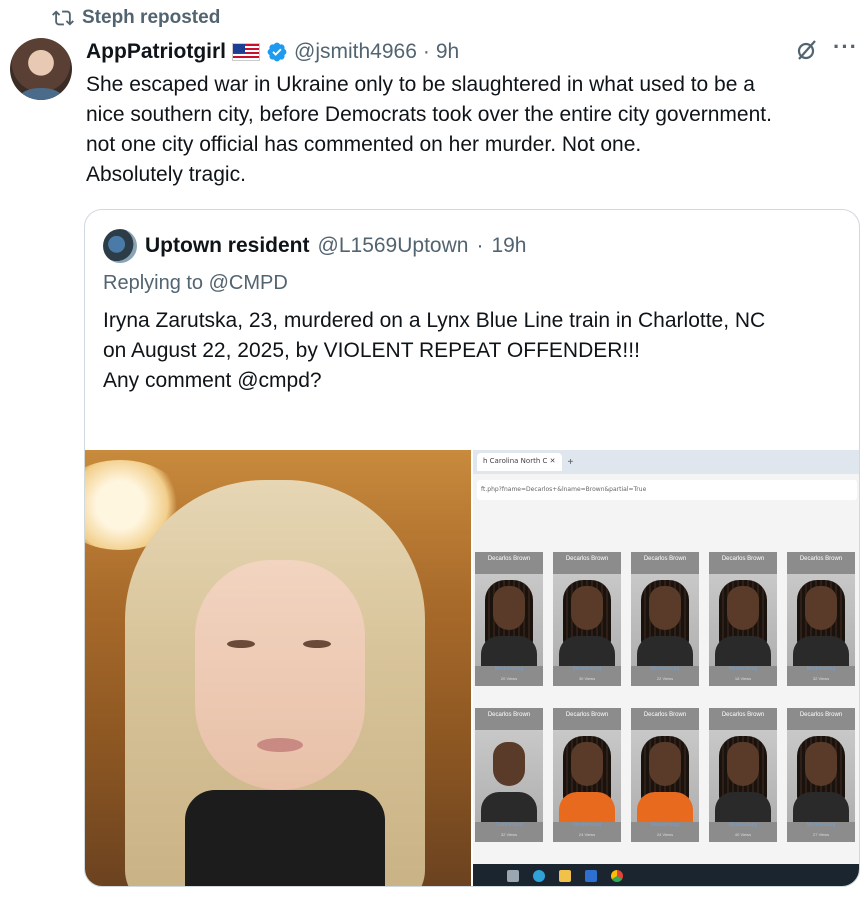  What do you see at coordinates (539, 876) in the screenshot?
I see `edge-icon` at bounding box center [539, 876].